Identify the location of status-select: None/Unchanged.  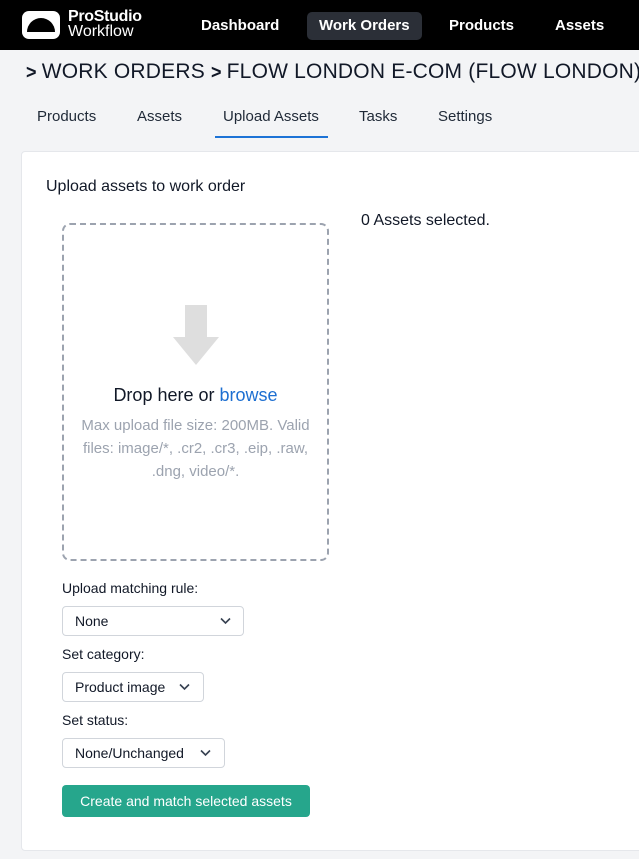
(143, 753).